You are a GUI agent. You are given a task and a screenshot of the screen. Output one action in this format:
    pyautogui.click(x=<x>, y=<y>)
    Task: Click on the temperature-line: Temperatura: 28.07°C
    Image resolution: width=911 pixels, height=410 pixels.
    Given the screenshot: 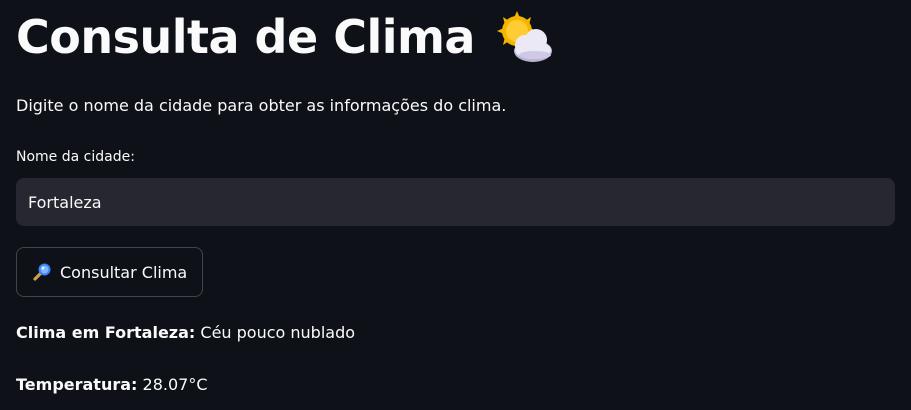 What is the action you would take?
    pyautogui.click(x=112, y=385)
    